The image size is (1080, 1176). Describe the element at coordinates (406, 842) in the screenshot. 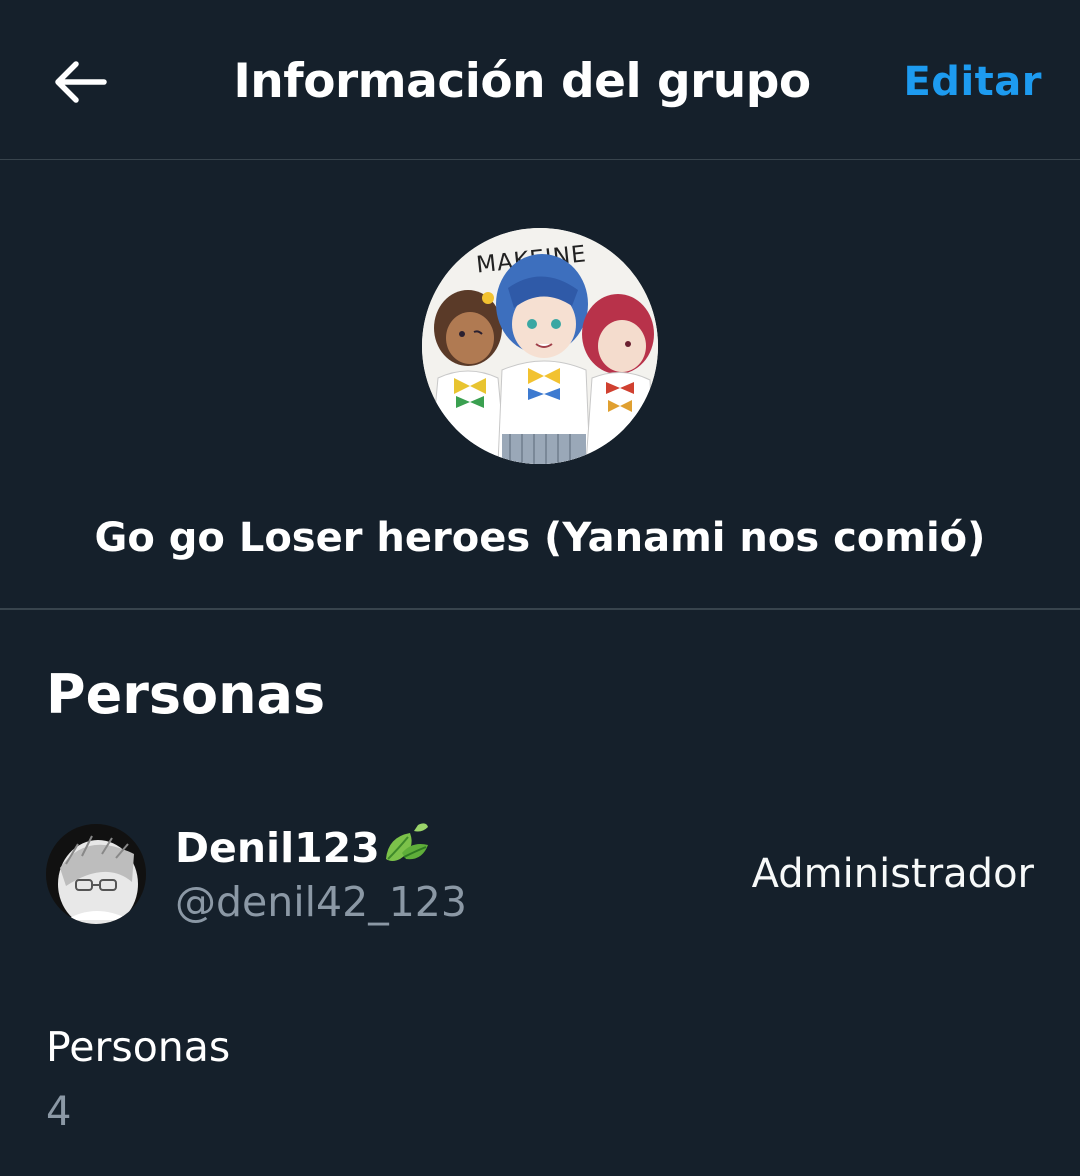

I see `leaf-icon` at that location.